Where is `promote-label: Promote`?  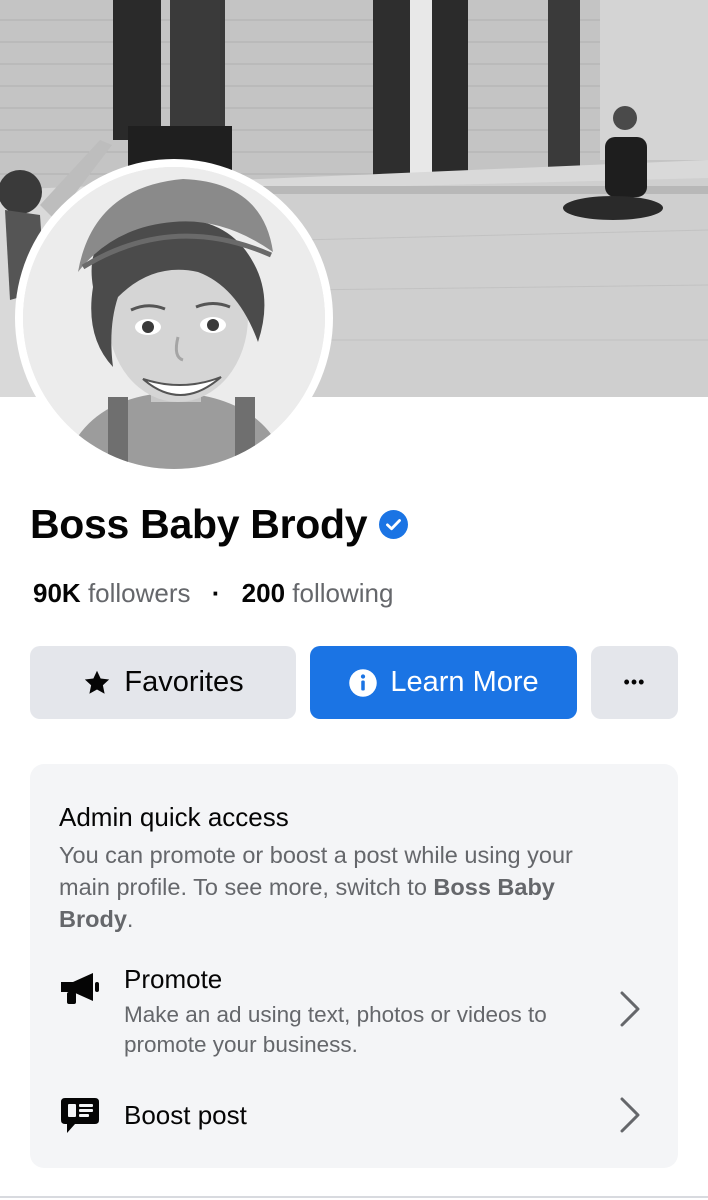 promote-label: Promote is located at coordinates (173, 979).